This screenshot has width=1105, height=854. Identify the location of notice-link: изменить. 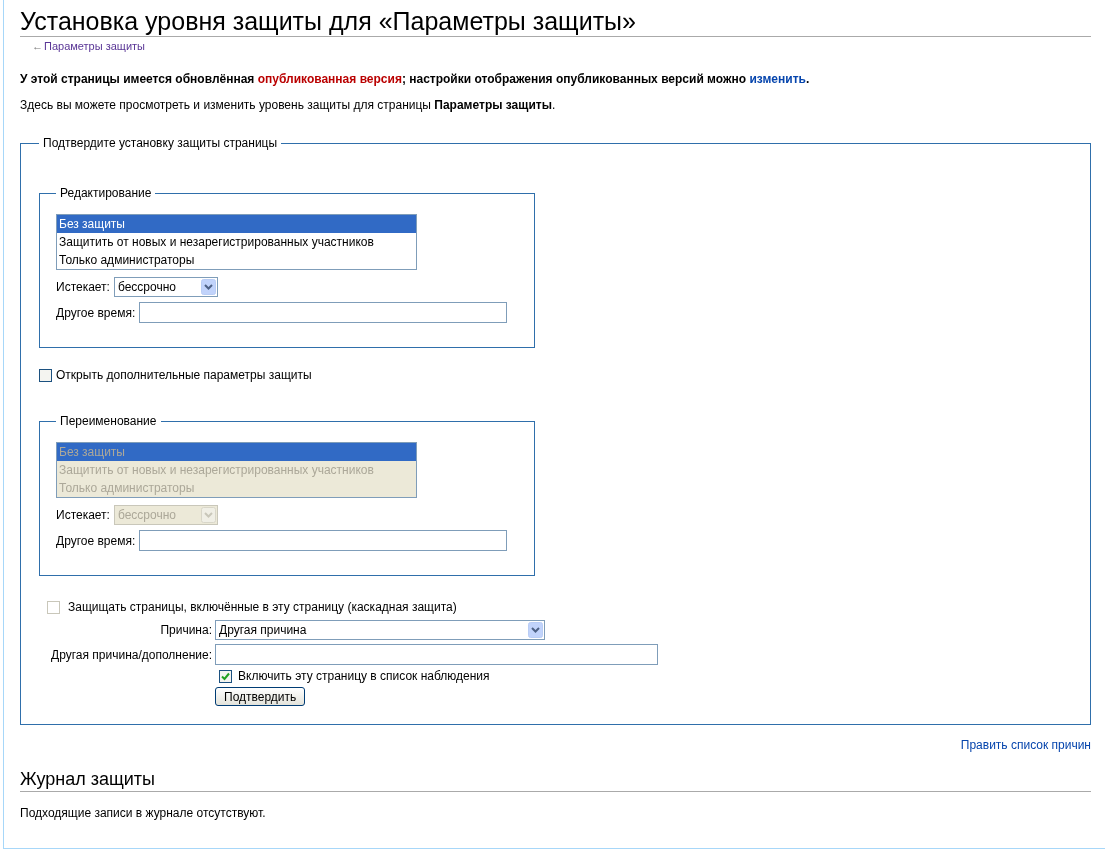
(777, 79).